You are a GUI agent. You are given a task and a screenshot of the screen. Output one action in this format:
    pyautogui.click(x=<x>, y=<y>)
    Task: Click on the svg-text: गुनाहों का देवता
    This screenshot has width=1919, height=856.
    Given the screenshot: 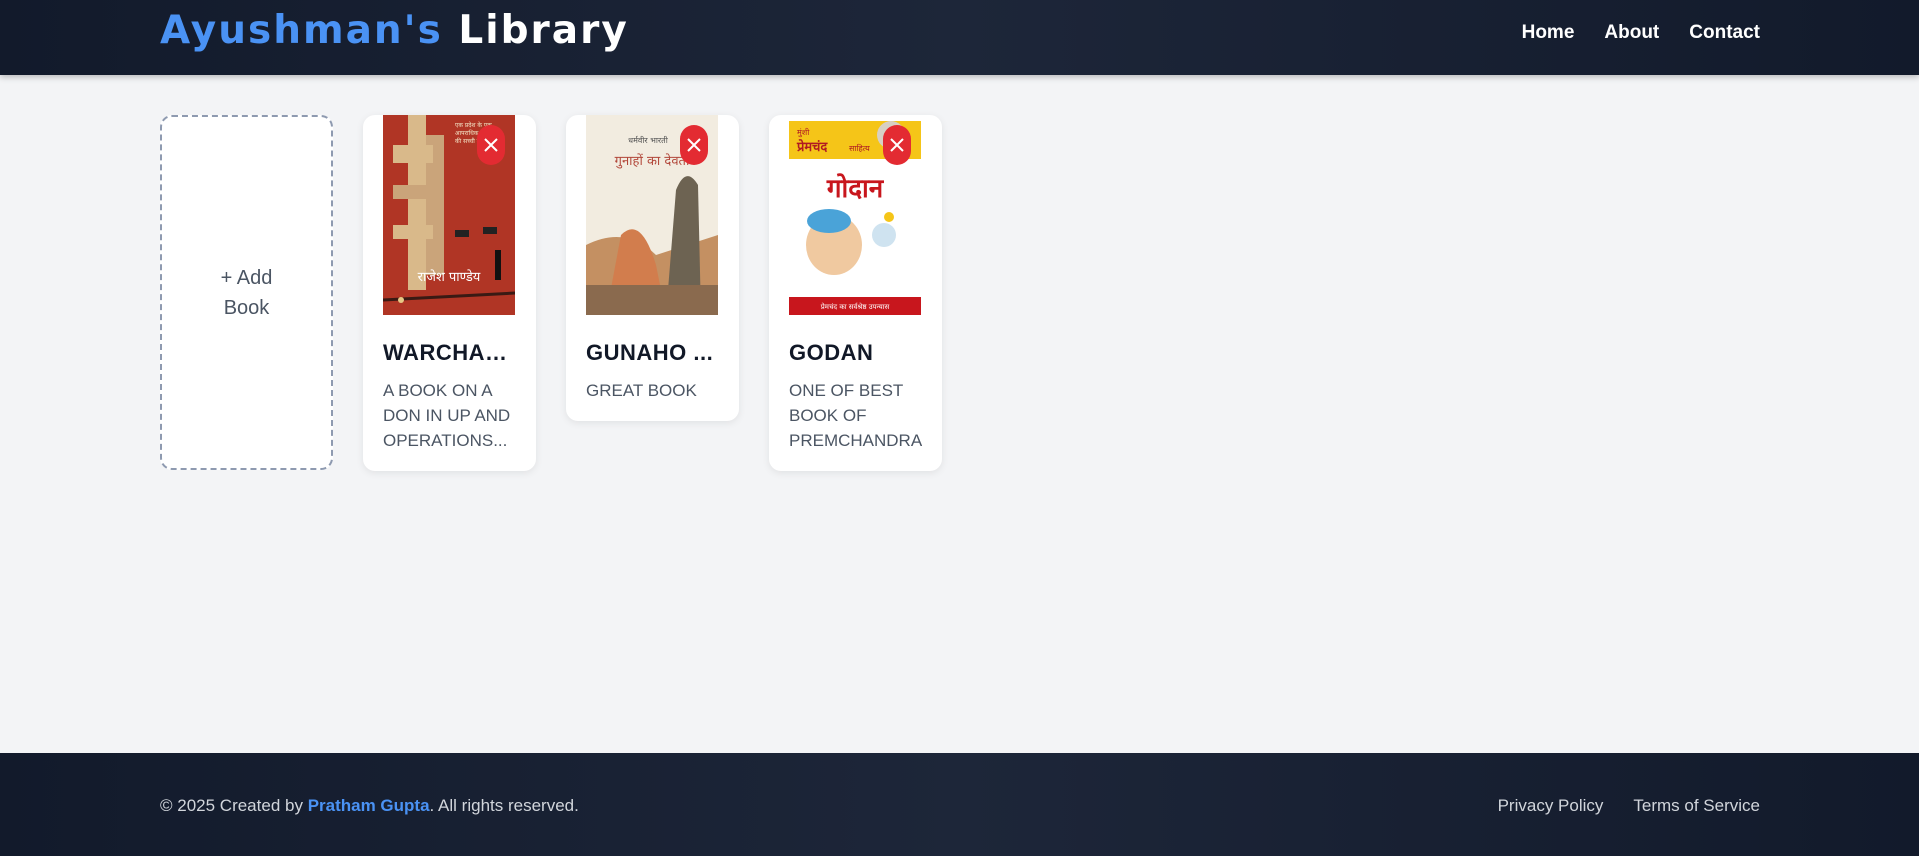 What is the action you would take?
    pyautogui.click(x=652, y=161)
    